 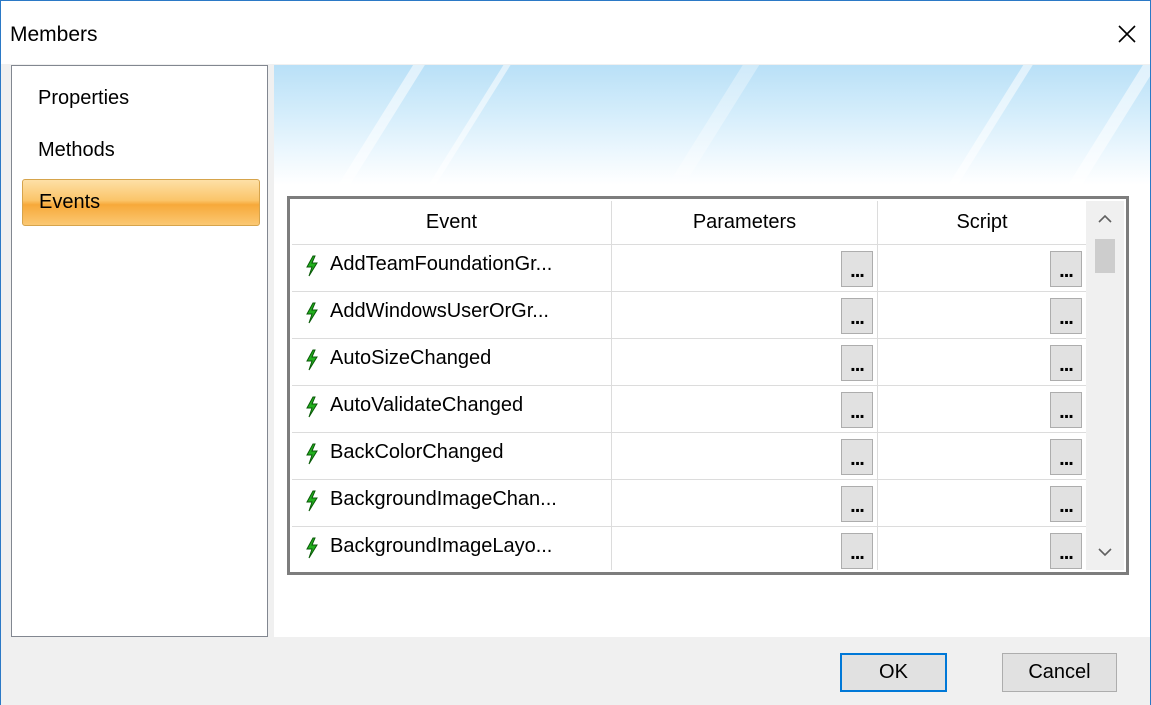 What do you see at coordinates (575, 32) in the screenshot?
I see `title-bar: Members` at bounding box center [575, 32].